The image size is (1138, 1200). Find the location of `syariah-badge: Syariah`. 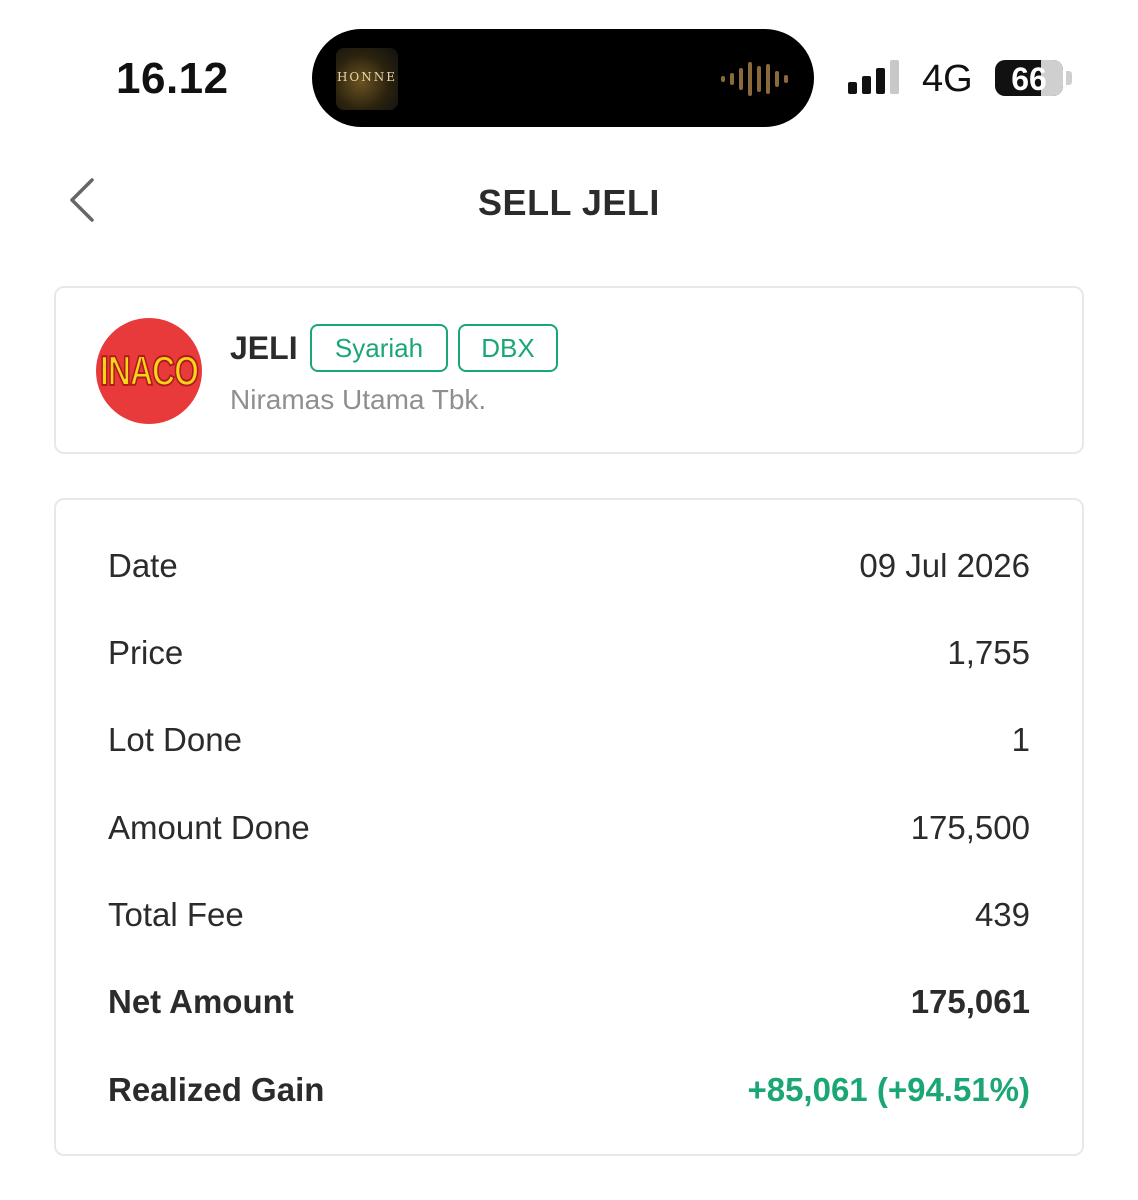

syariah-badge: Syariah is located at coordinates (379, 348).